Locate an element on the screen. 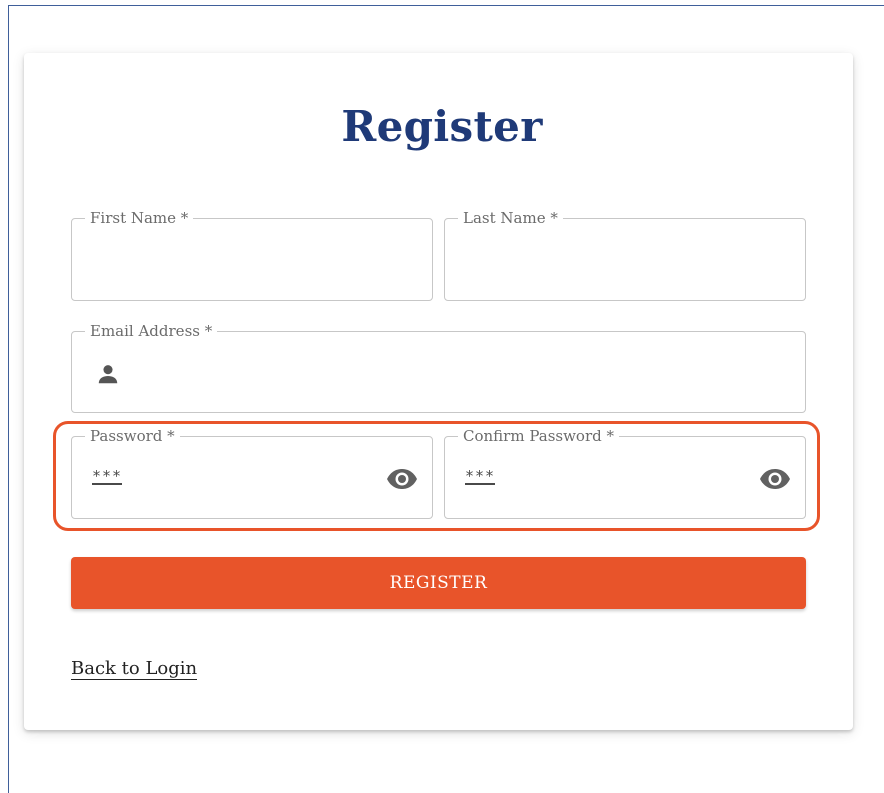 This screenshot has height=793, width=884. register-button: REGISTER is located at coordinates (438, 583).